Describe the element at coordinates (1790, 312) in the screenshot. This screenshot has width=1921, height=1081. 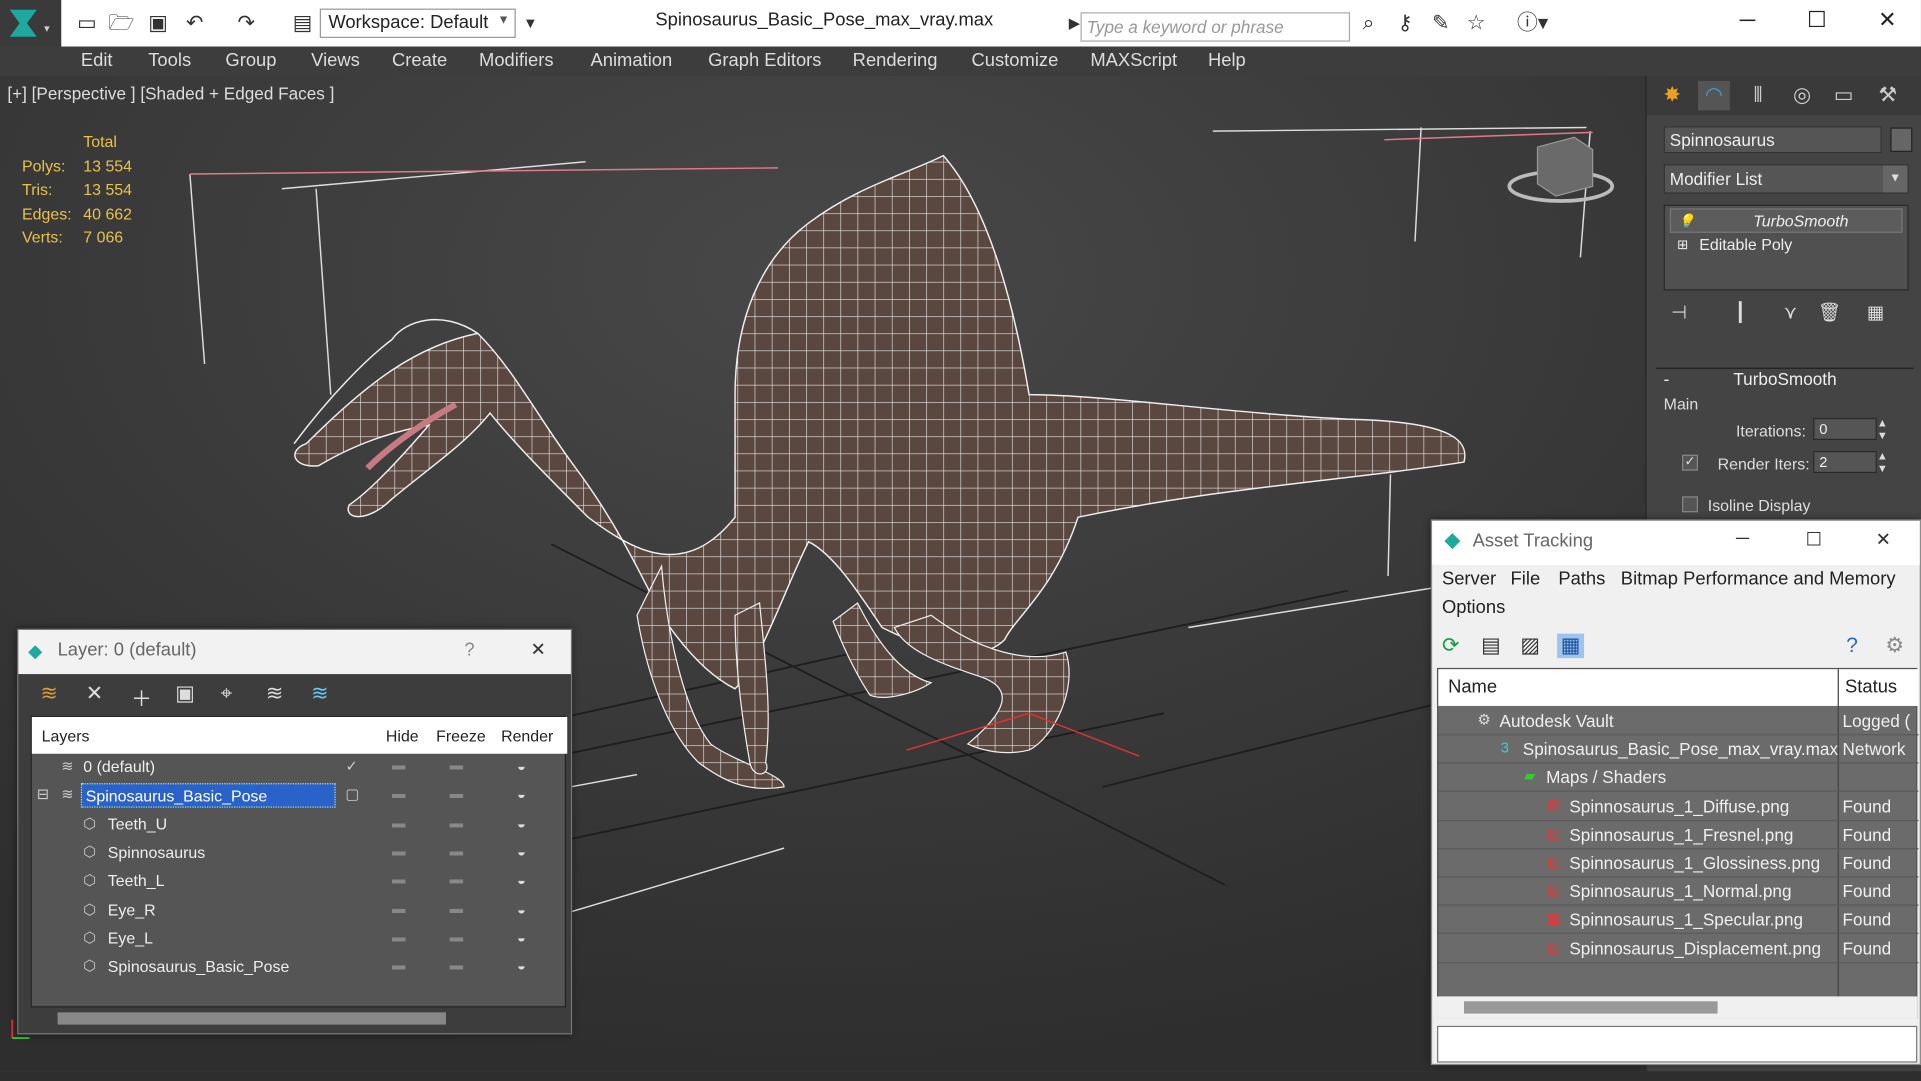
I see `make-unique-icon: ⋎` at that location.